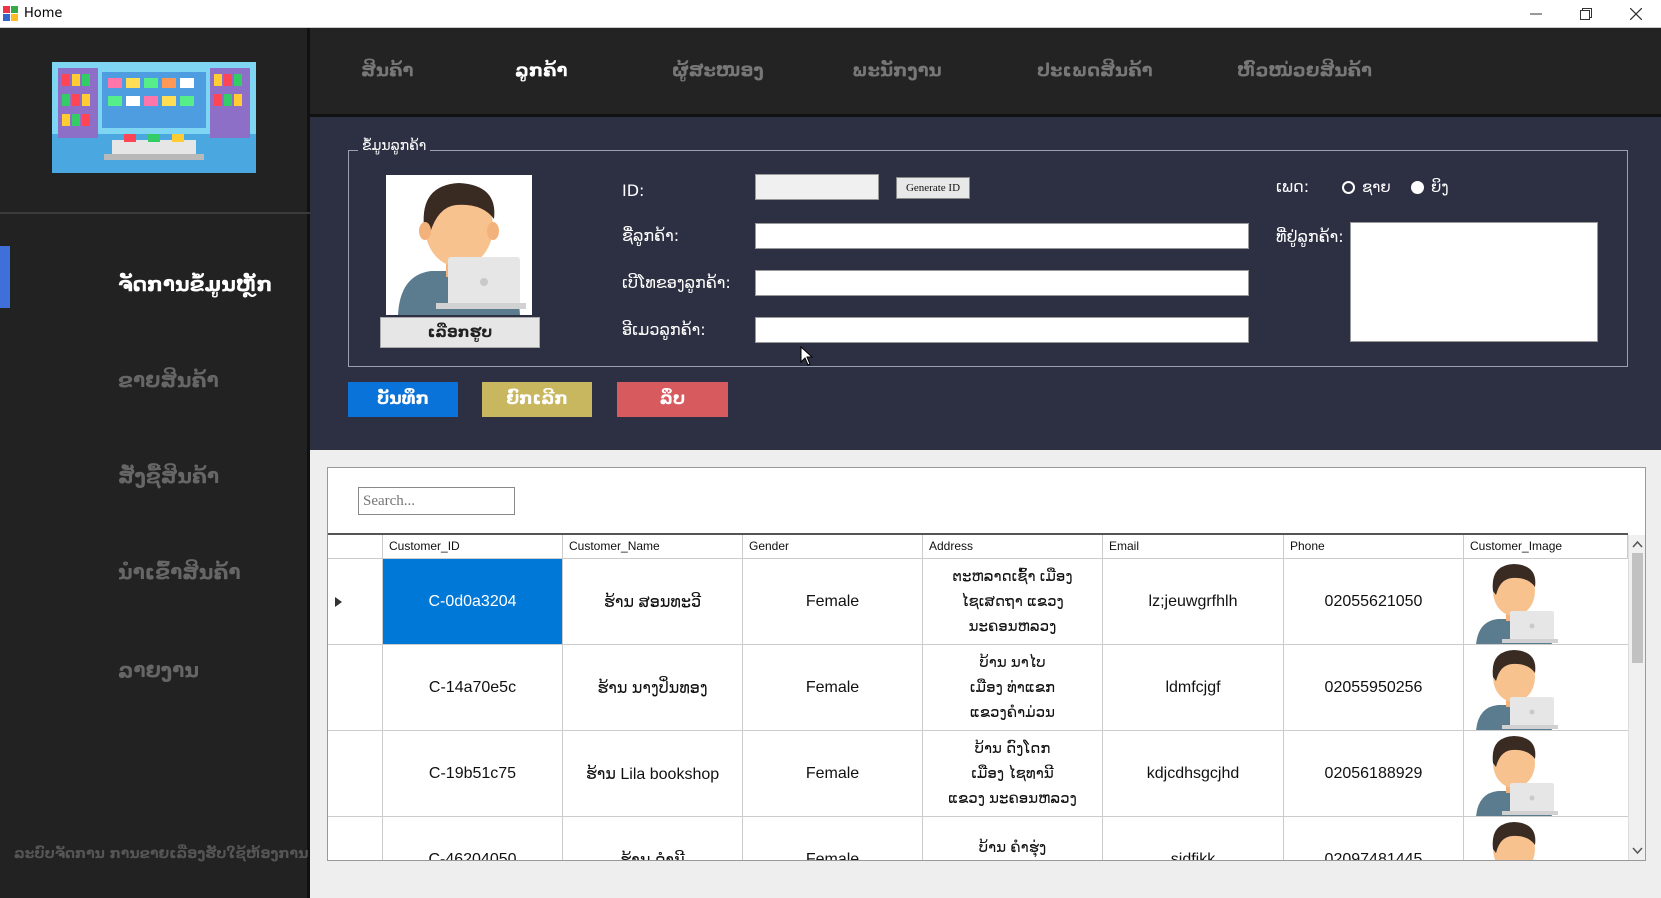 This screenshot has width=1661, height=898. What do you see at coordinates (653, 602) in the screenshot?
I see `cell-customer-name: ຮ້ານ ສອນທະວີ` at bounding box center [653, 602].